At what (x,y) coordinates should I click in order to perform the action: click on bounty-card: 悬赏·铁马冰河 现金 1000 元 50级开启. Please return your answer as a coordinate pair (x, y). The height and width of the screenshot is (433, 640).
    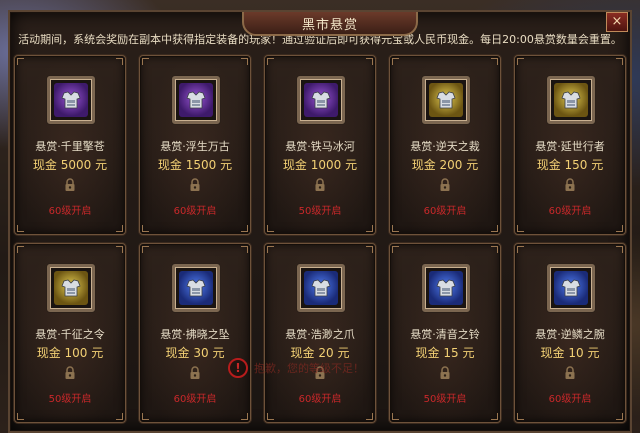
    Looking at the image, I should click on (320, 145).